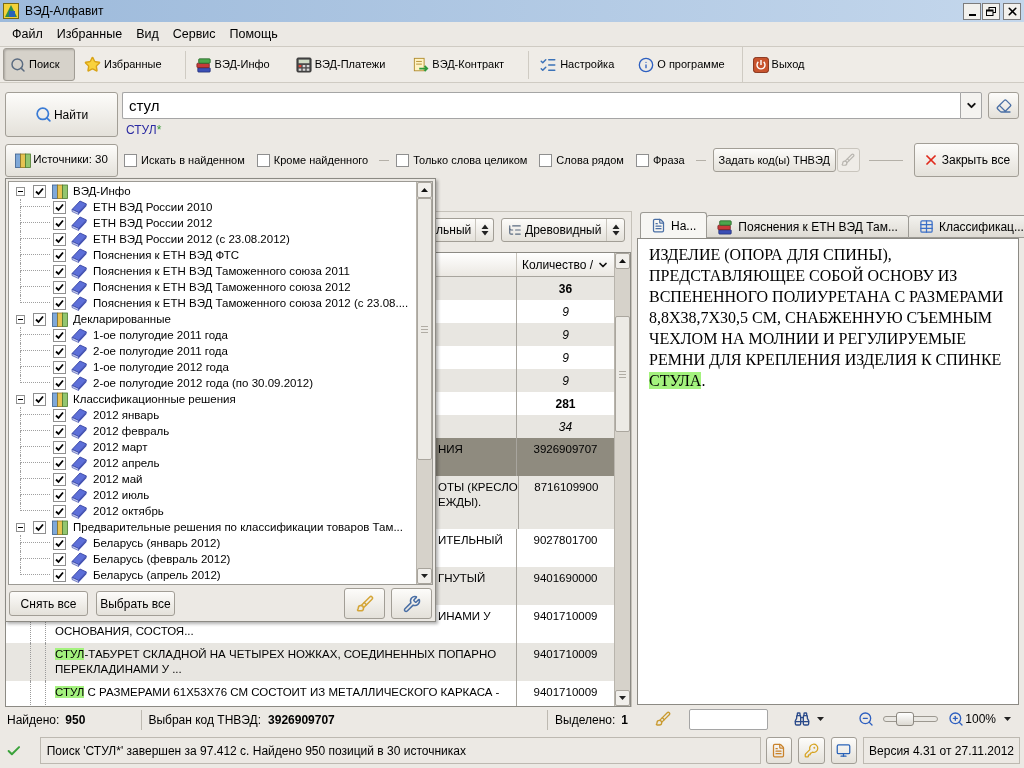 Image resolution: width=1024 pixels, height=768 pixels. I want to click on settings-button, so click(411, 603).